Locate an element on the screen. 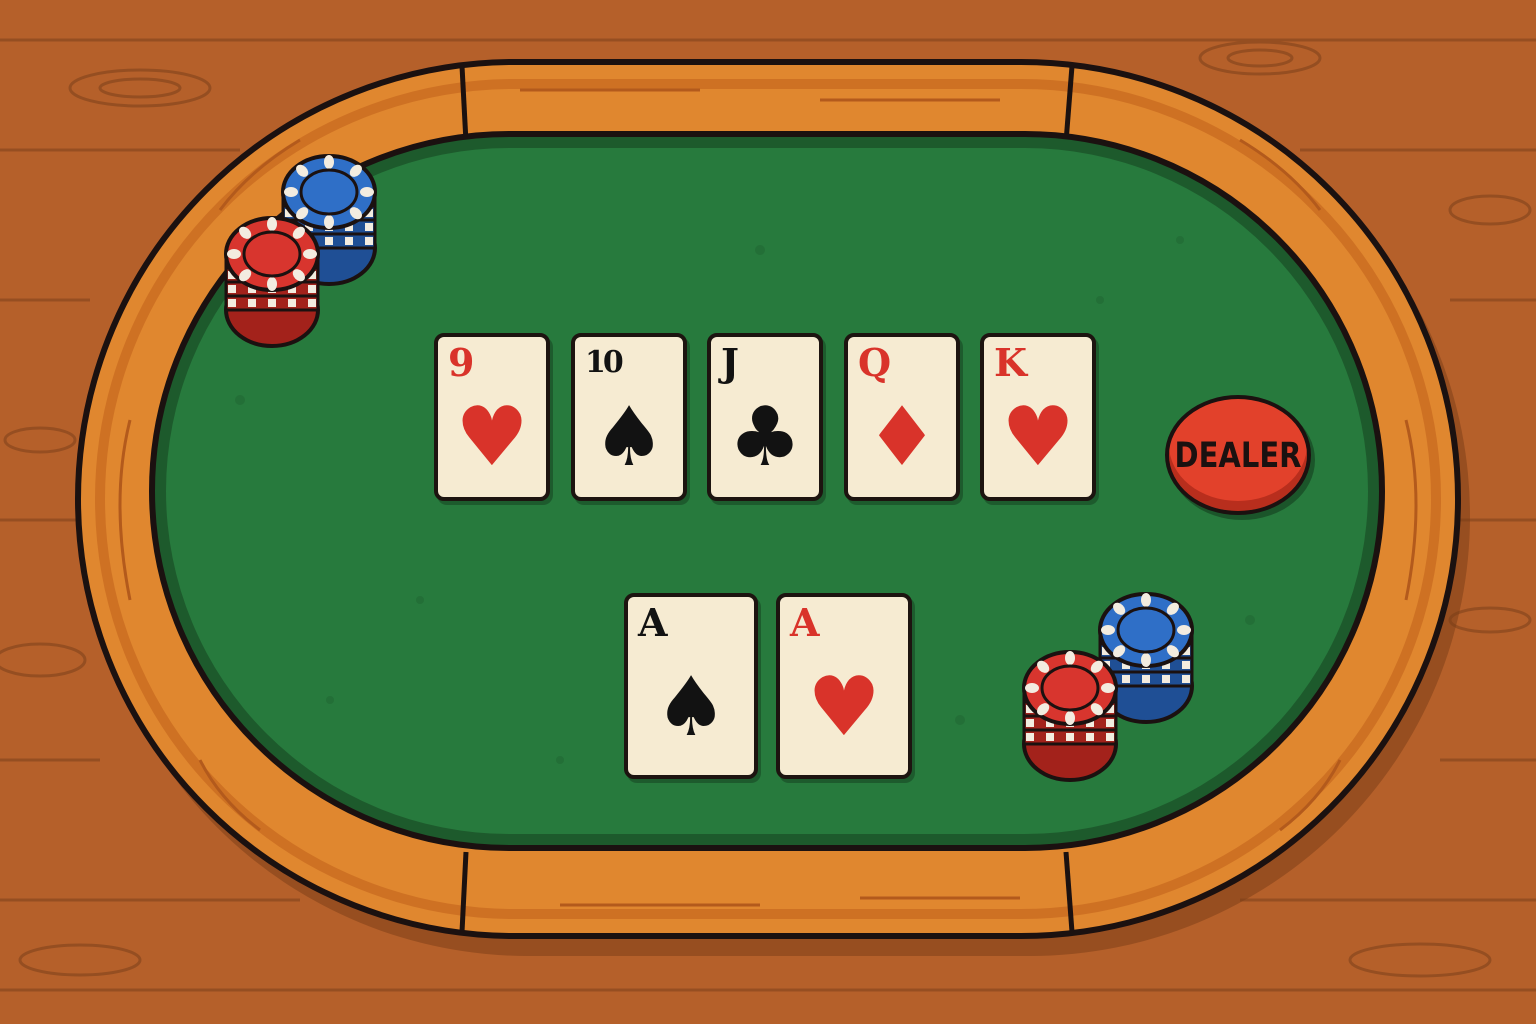  card-rank: 9 is located at coordinates (461, 362).